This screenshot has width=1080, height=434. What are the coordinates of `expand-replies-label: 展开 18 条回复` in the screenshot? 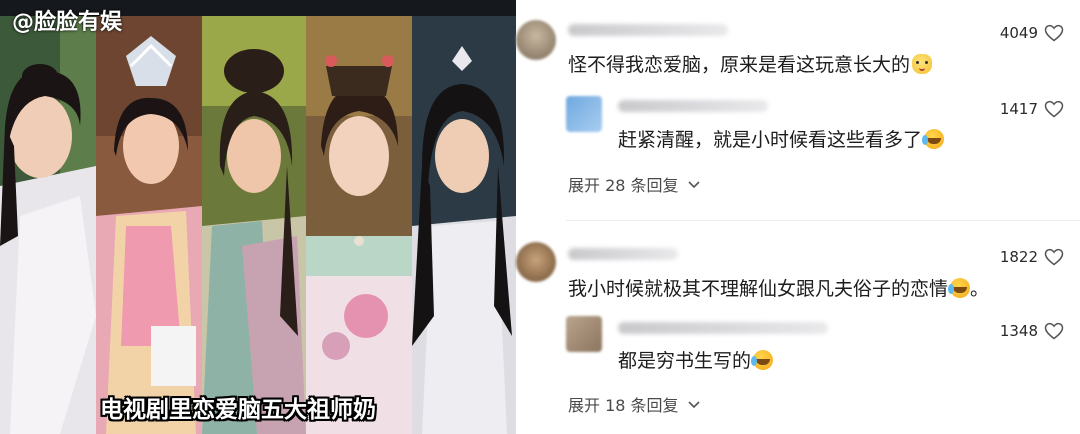 It's located at (623, 405).